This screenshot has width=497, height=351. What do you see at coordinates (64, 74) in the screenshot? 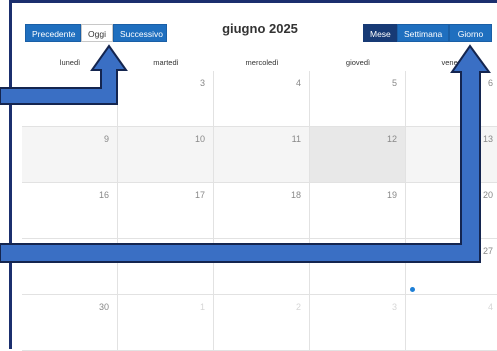
I see `arrow-to-today-button` at bounding box center [64, 74].